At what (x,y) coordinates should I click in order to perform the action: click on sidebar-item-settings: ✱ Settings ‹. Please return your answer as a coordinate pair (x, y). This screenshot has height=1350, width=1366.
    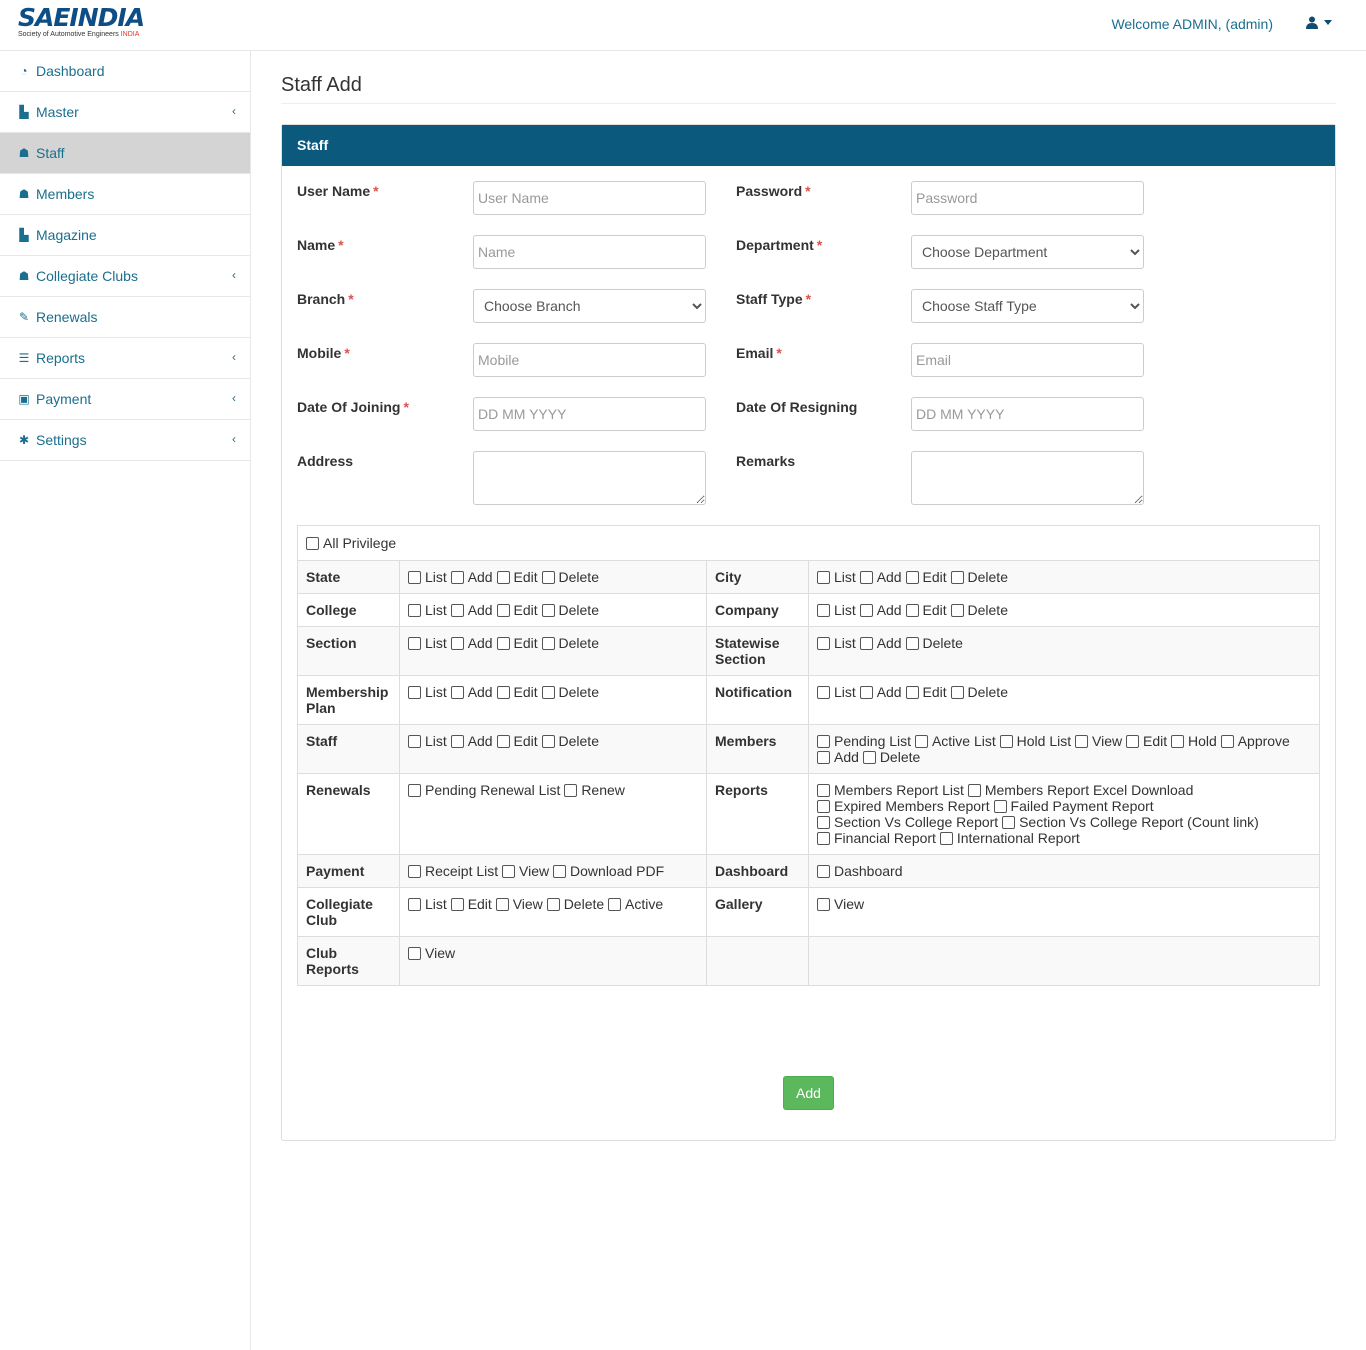
    Looking at the image, I should click on (125, 440).